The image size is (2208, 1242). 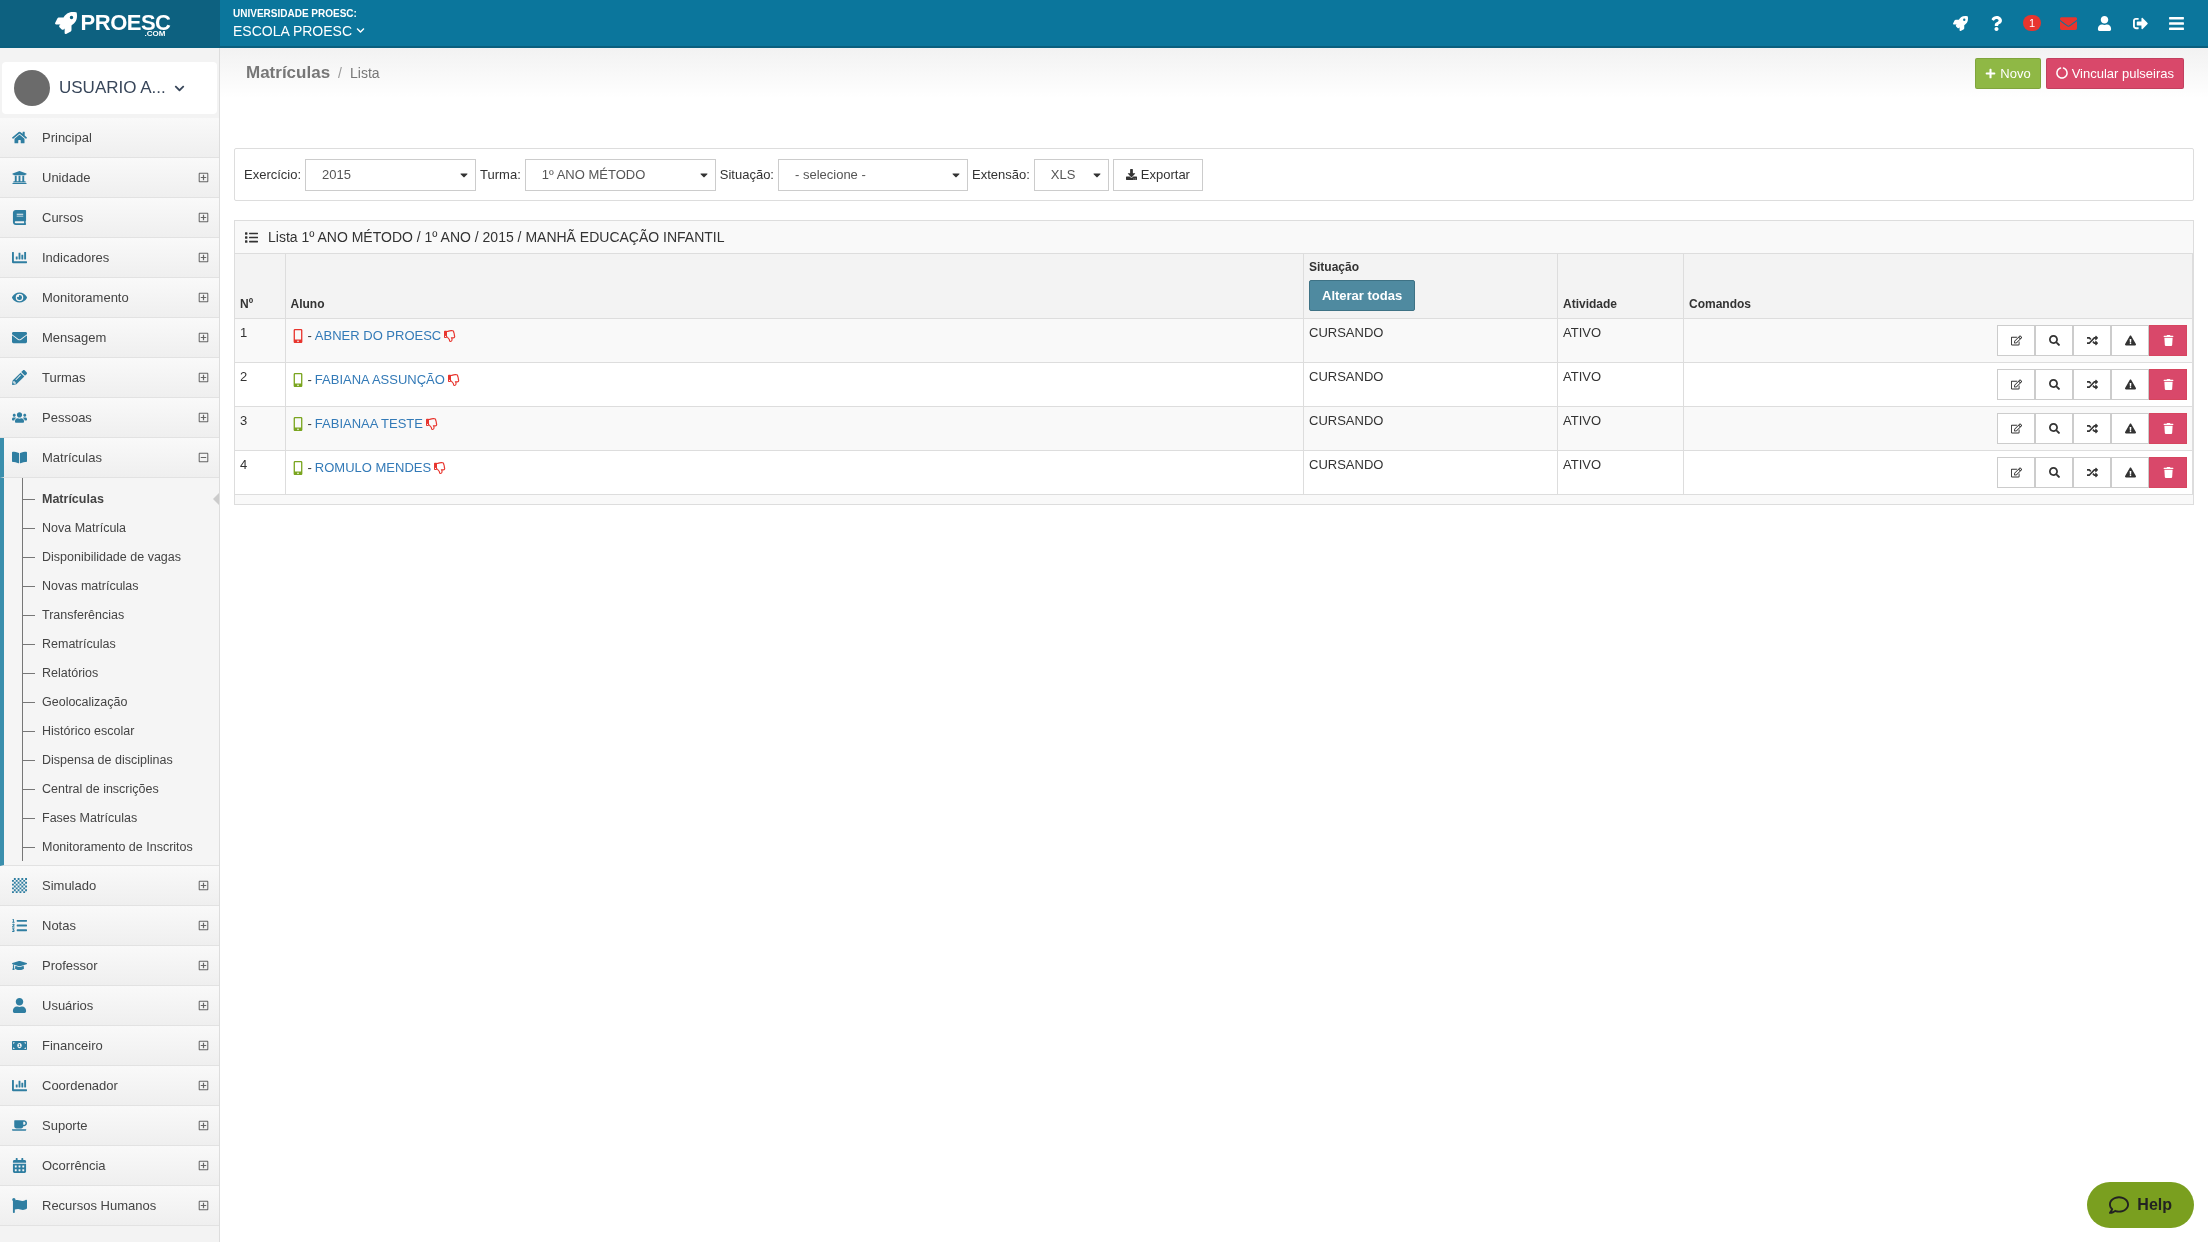 I want to click on submenu-item: Fases Matrículas, so click(x=111, y=817).